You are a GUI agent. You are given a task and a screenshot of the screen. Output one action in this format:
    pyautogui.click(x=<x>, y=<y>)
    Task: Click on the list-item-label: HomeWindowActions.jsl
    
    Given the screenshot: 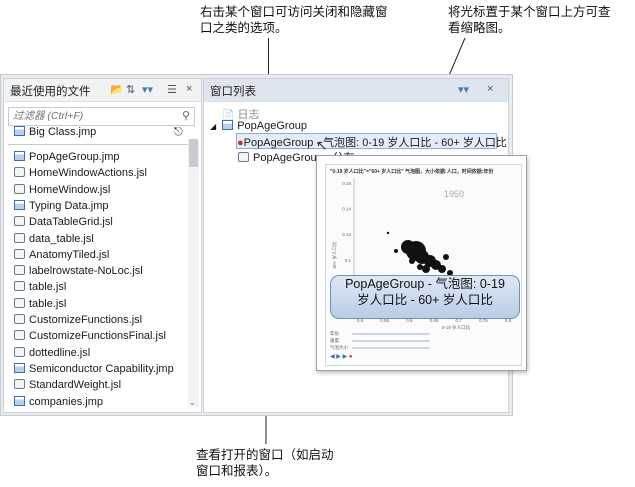 What is the action you would take?
    pyautogui.click(x=88, y=173)
    